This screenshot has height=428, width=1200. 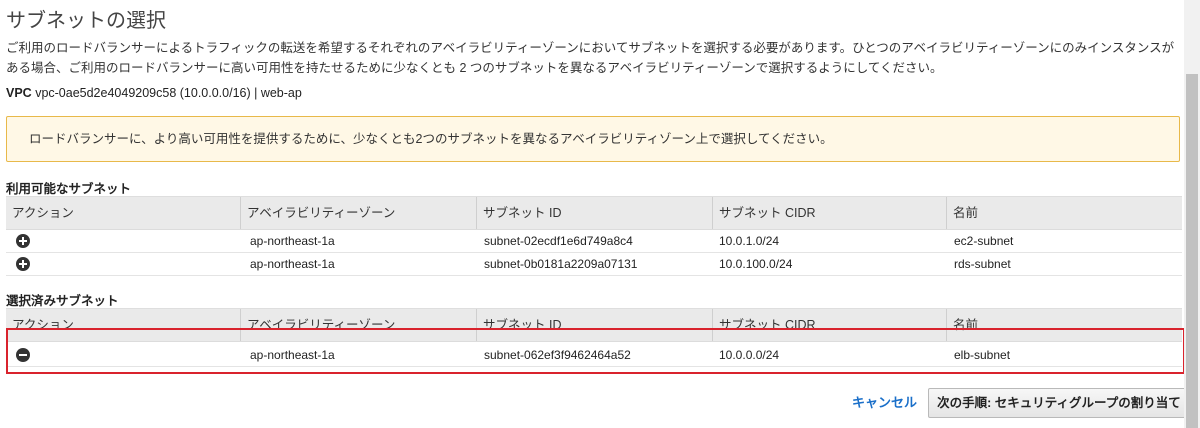 What do you see at coordinates (595, 351) in the screenshot?
I see `selected-row-highlight-box` at bounding box center [595, 351].